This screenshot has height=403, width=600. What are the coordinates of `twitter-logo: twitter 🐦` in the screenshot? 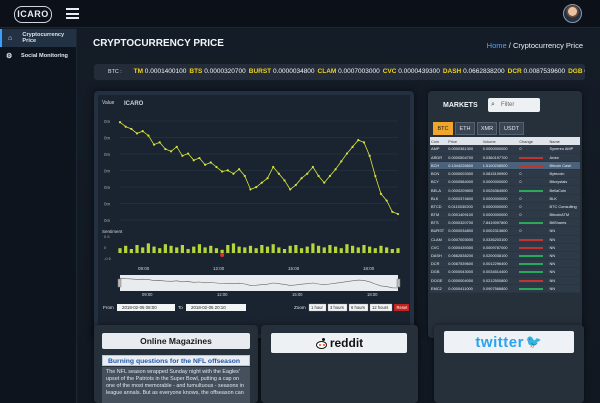 It's located at (509, 342).